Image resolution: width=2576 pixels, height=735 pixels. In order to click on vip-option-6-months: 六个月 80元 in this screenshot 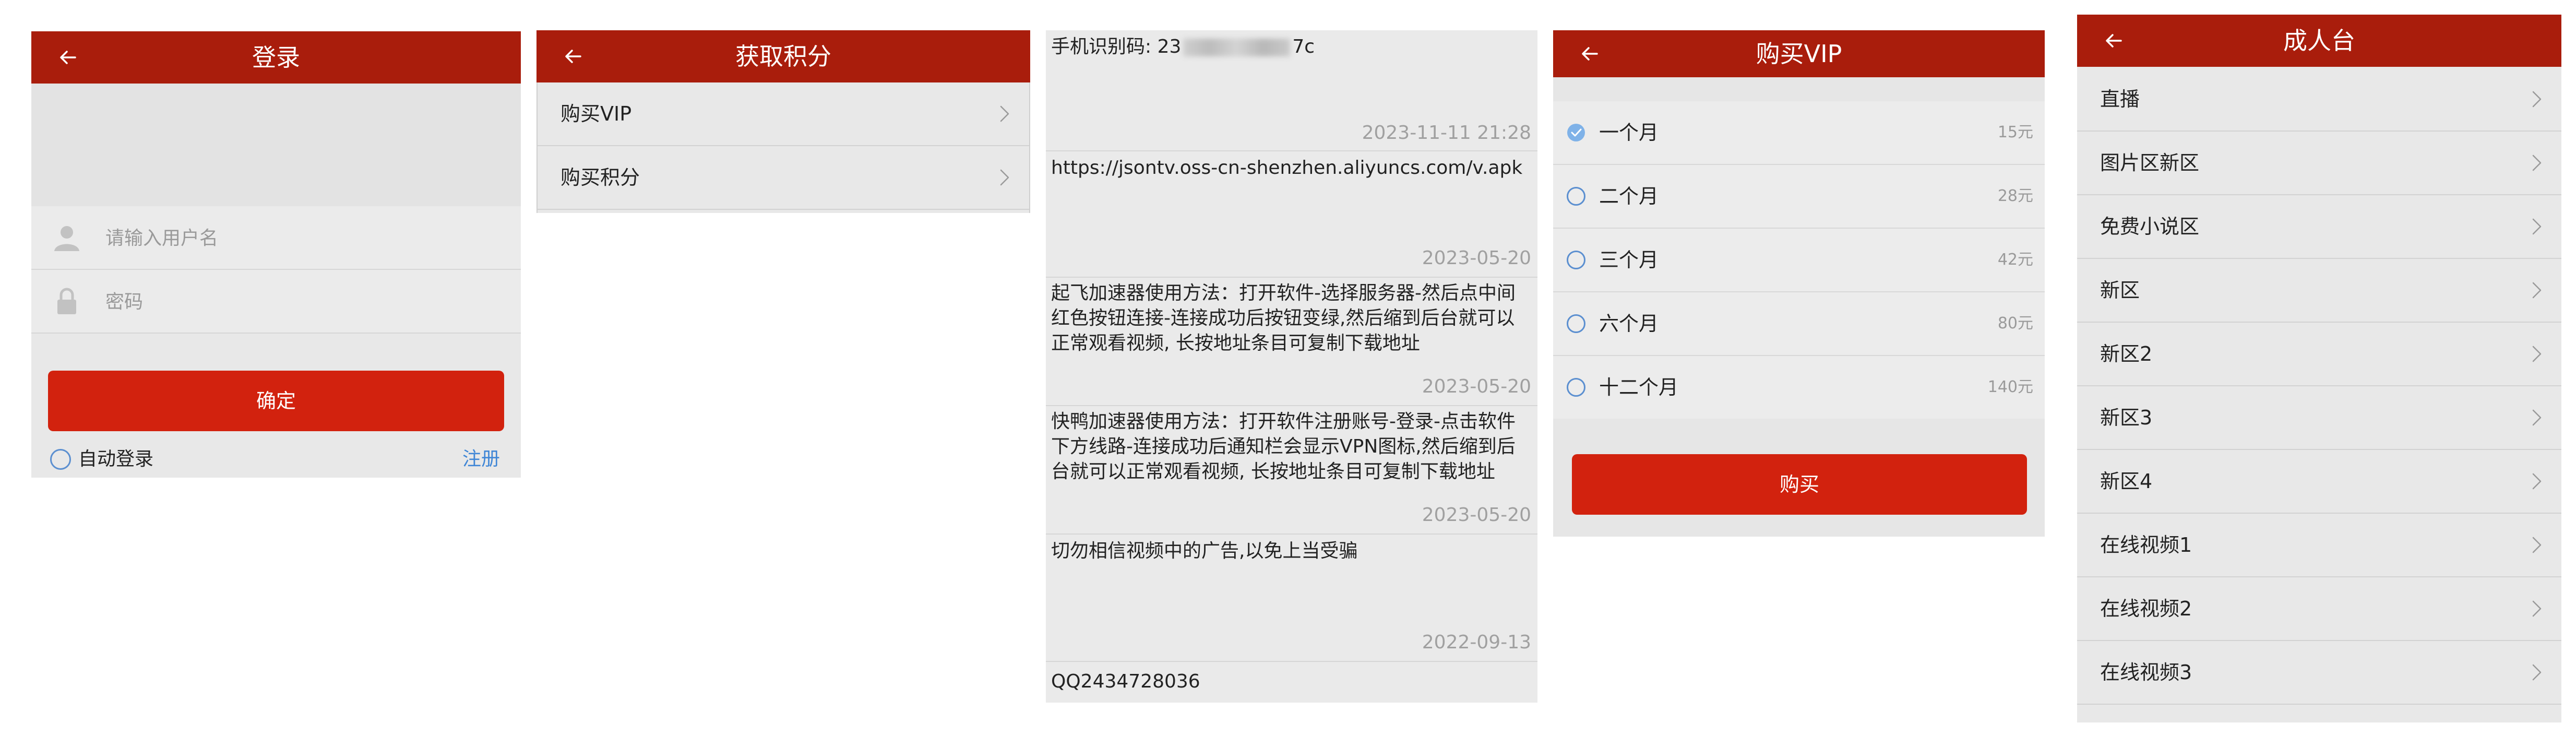, I will do `click(1799, 324)`.